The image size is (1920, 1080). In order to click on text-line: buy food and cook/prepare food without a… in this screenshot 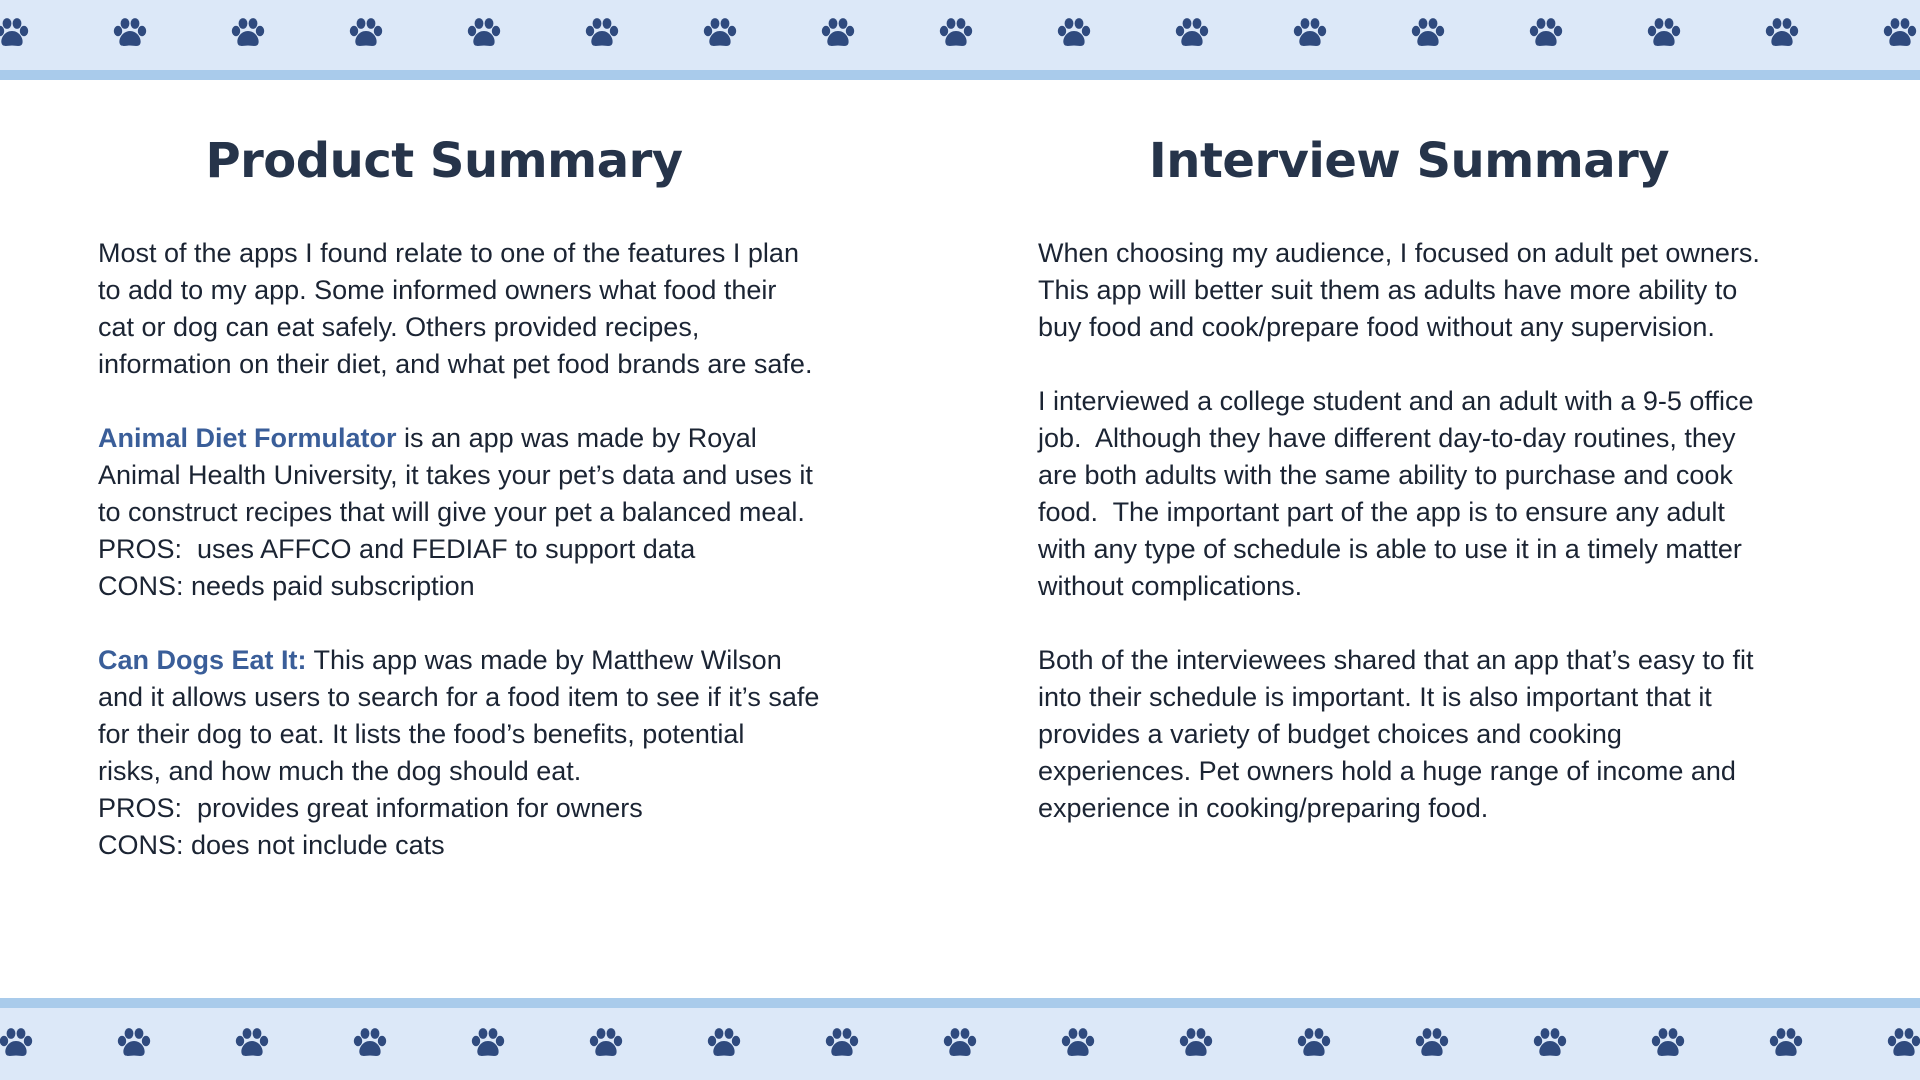, I will do `click(1376, 327)`.